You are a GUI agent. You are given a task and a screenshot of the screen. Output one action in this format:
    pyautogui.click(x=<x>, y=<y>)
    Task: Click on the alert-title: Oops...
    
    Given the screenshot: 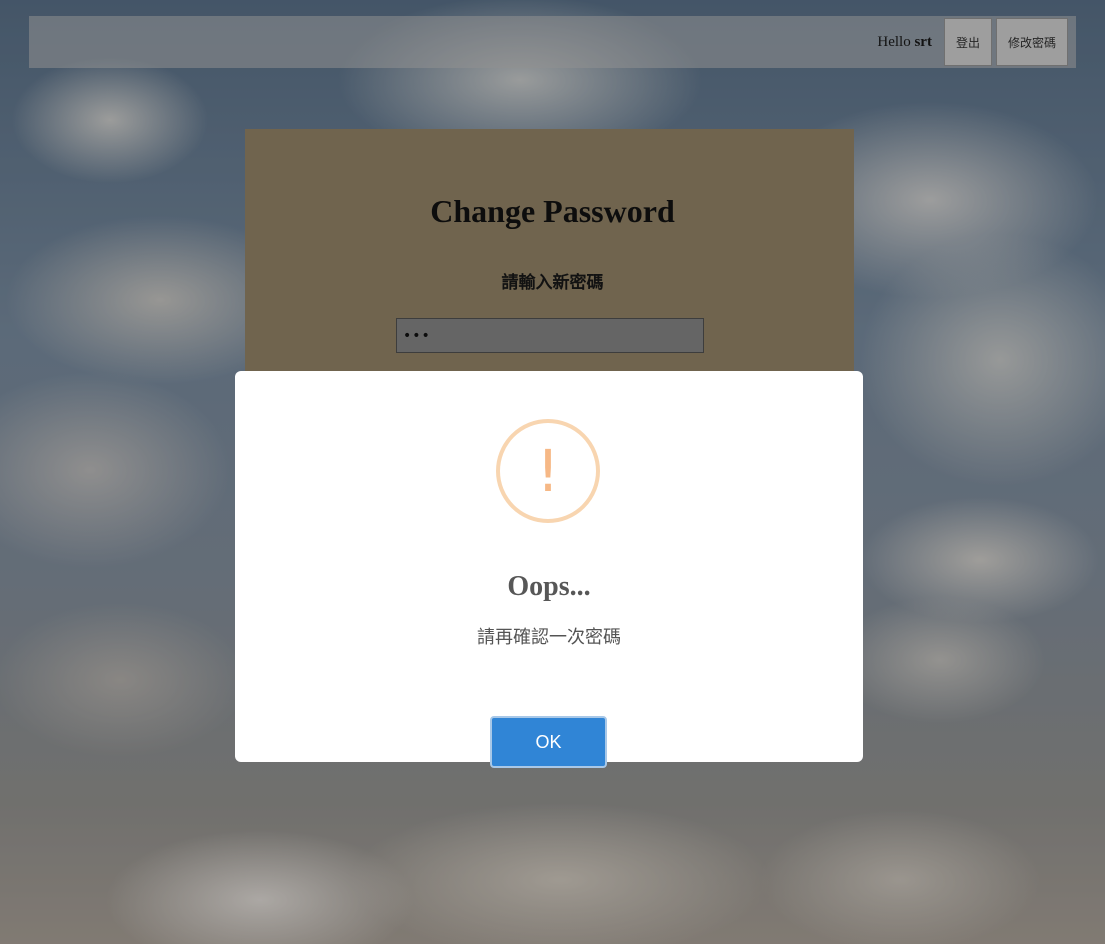 What is the action you would take?
    pyautogui.click(x=549, y=586)
    